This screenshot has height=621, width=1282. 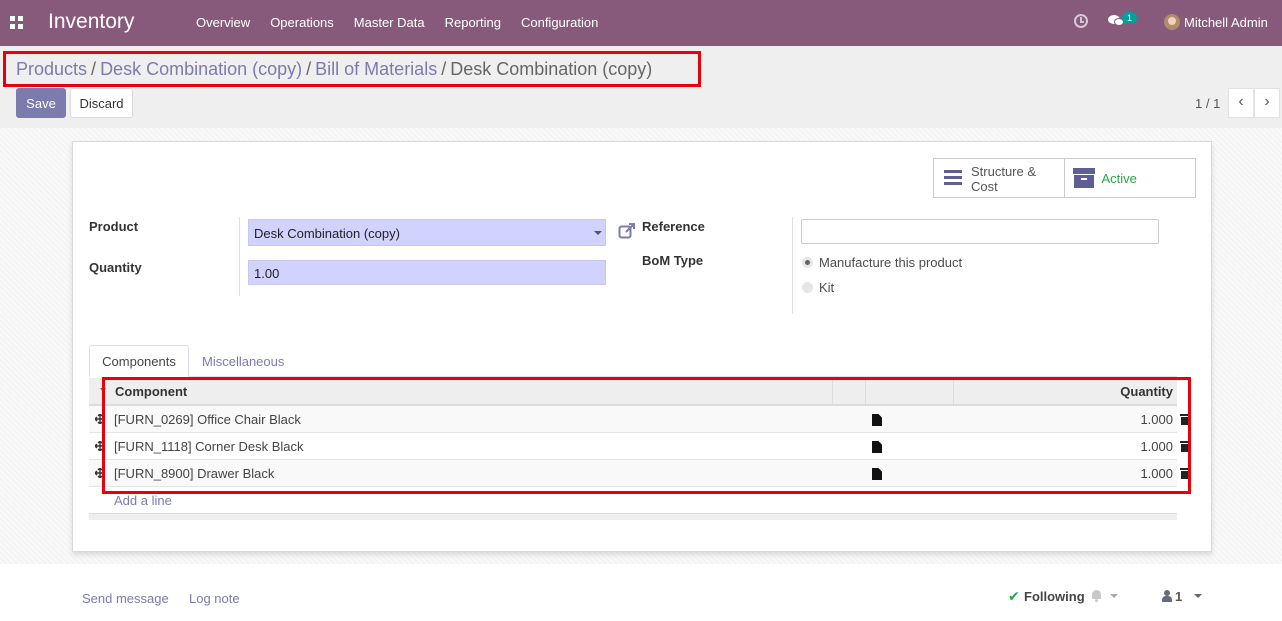 What do you see at coordinates (427, 232) in the screenshot?
I see `product-field: Desk Combination (copy)` at bounding box center [427, 232].